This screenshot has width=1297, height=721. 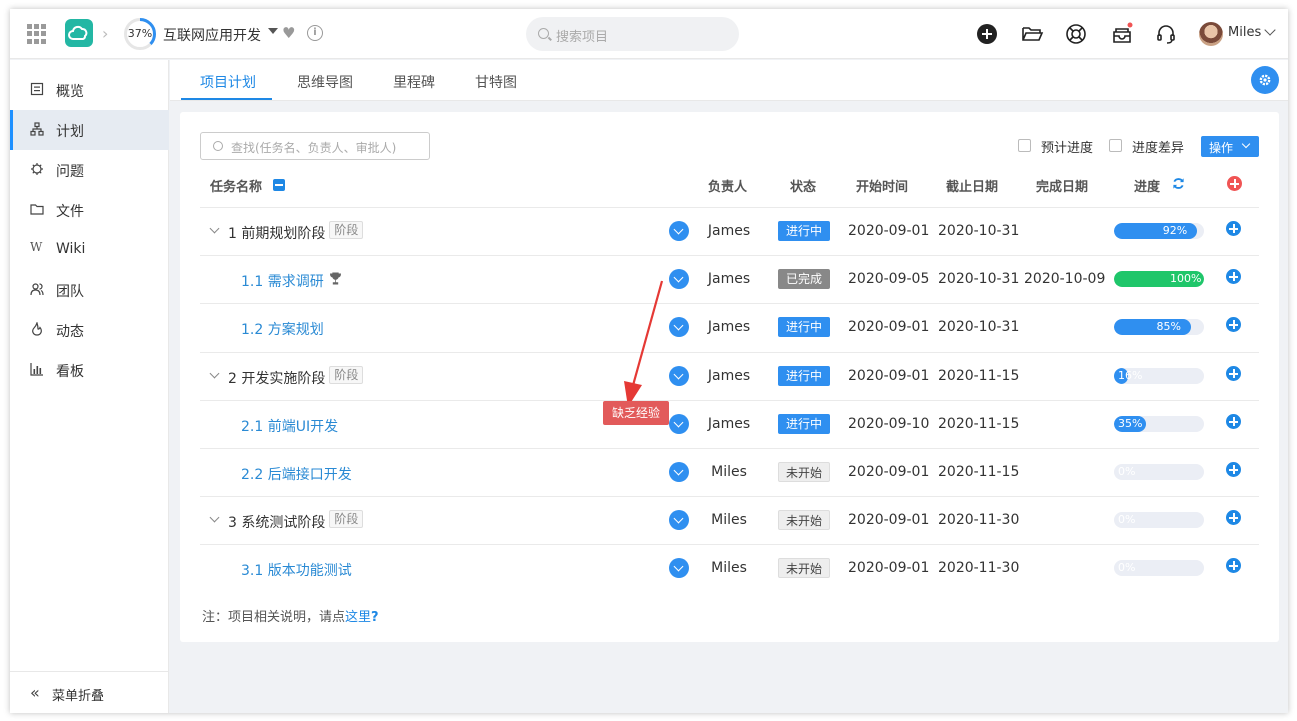 I want to click on breadcrumb-chevron-icon: ›, so click(x=105, y=33).